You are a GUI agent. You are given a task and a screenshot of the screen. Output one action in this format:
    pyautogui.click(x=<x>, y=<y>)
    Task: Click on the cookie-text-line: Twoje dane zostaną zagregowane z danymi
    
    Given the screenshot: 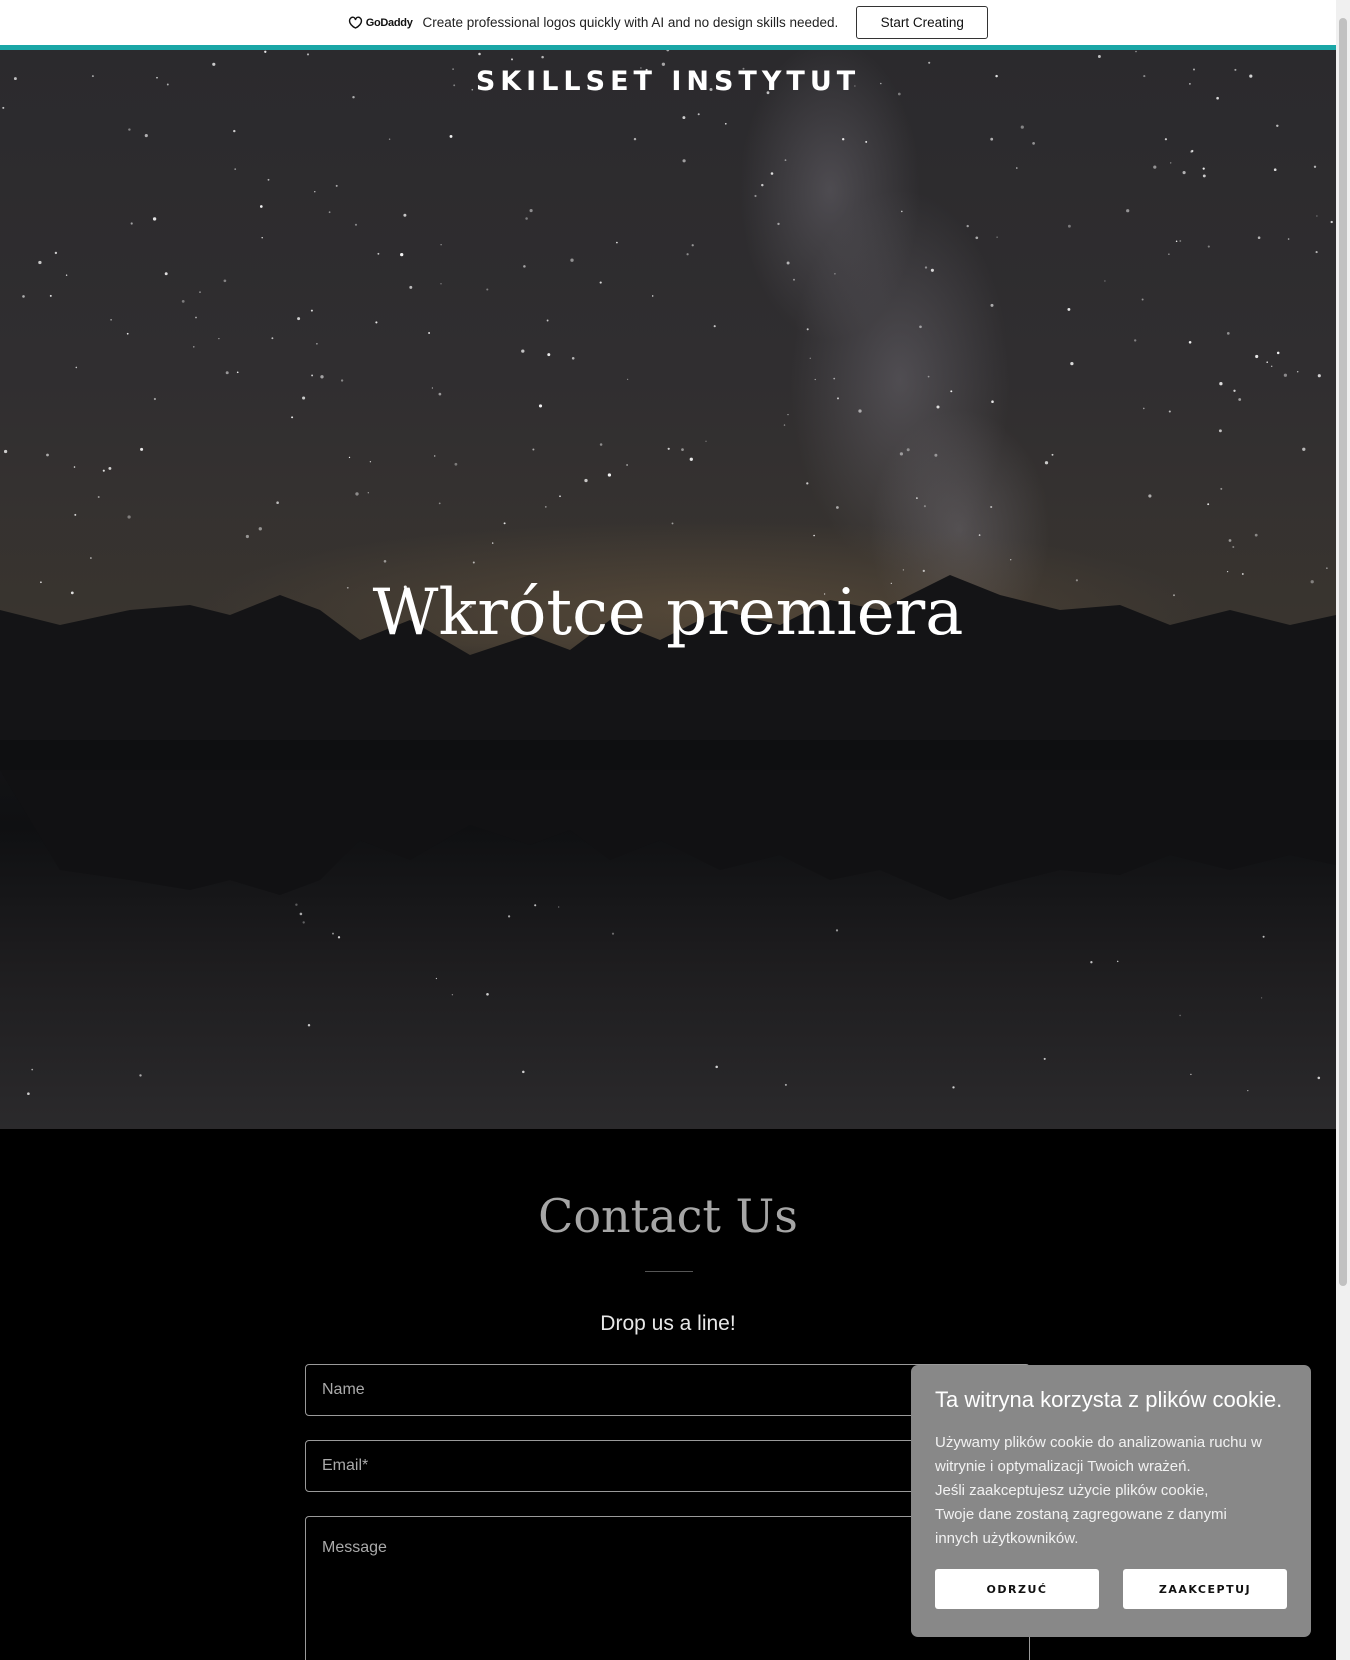 What is the action you would take?
    pyautogui.click(x=1081, y=1514)
    